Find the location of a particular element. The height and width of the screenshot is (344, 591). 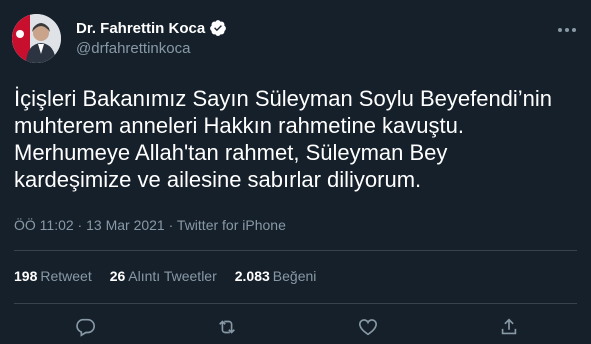

reply-icon is located at coordinates (87, 329).